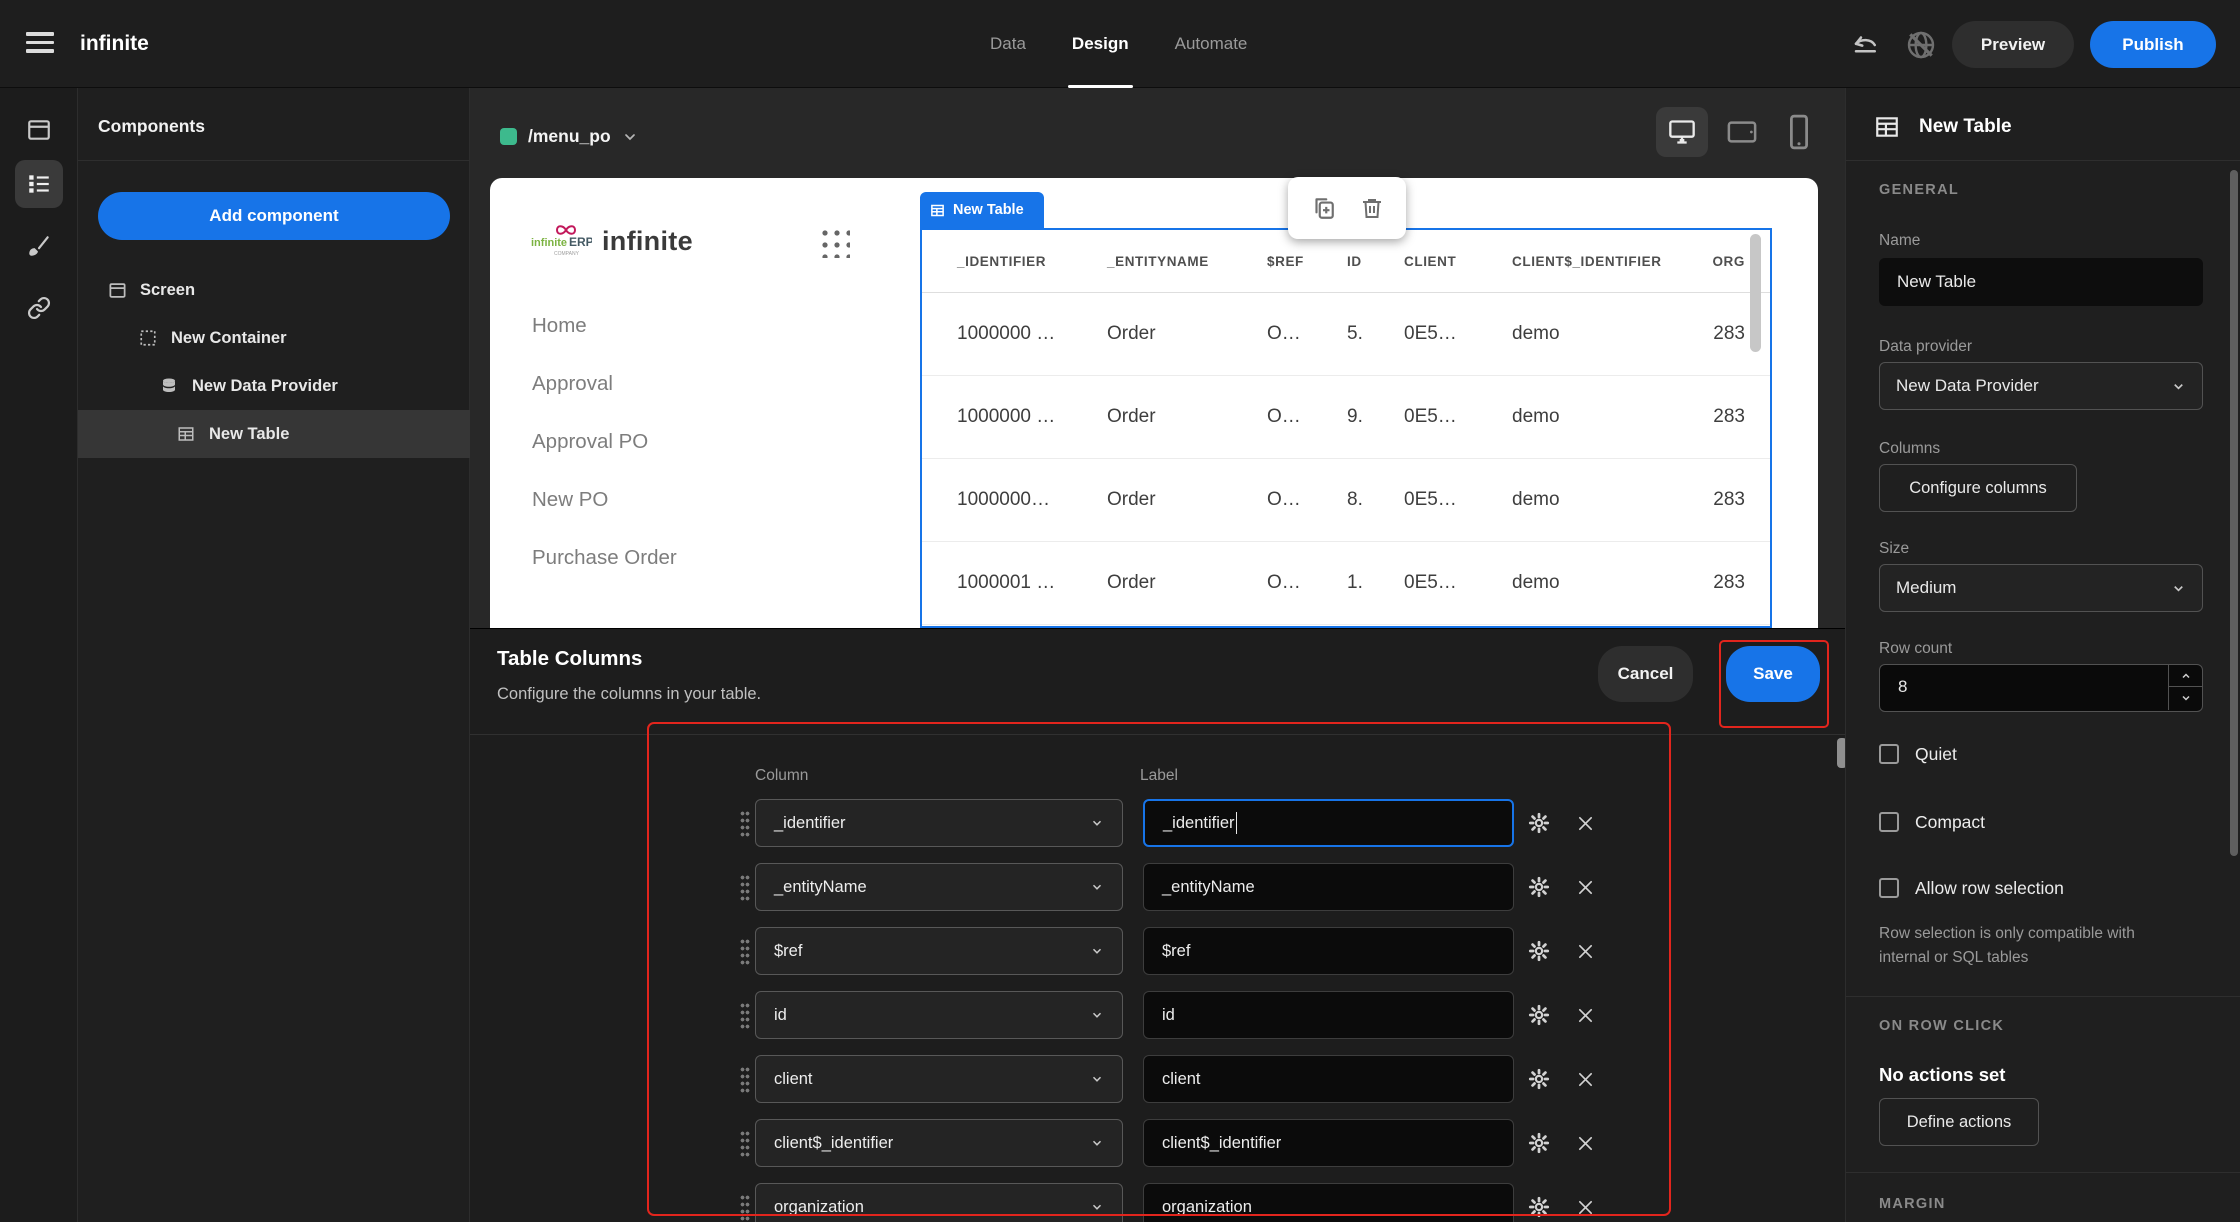  What do you see at coordinates (2185, 676) in the screenshot?
I see `stepper-up-button` at bounding box center [2185, 676].